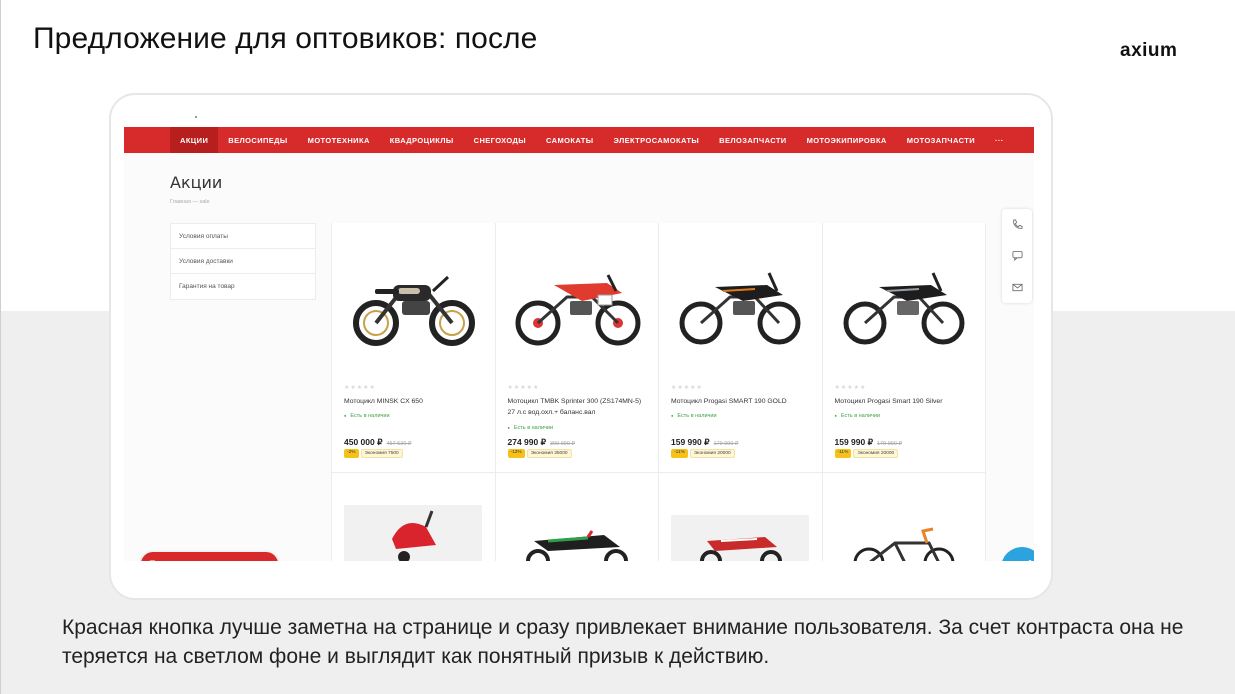 This screenshot has width=1235, height=694. Describe the element at coordinates (941, 140) in the screenshot. I see `nav-item-moto-parts: МОТОЗАПЧАСТИ` at that location.